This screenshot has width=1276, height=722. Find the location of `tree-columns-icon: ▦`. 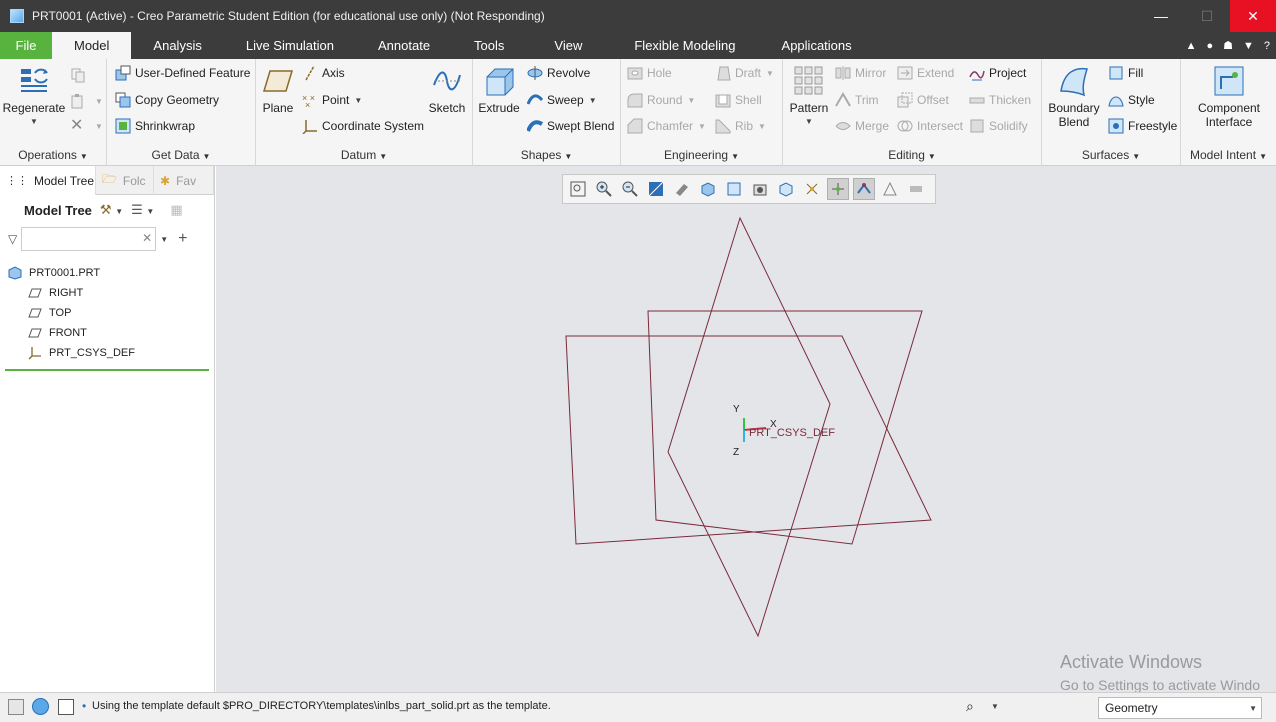

tree-columns-icon: ▦ is located at coordinates (176, 210).